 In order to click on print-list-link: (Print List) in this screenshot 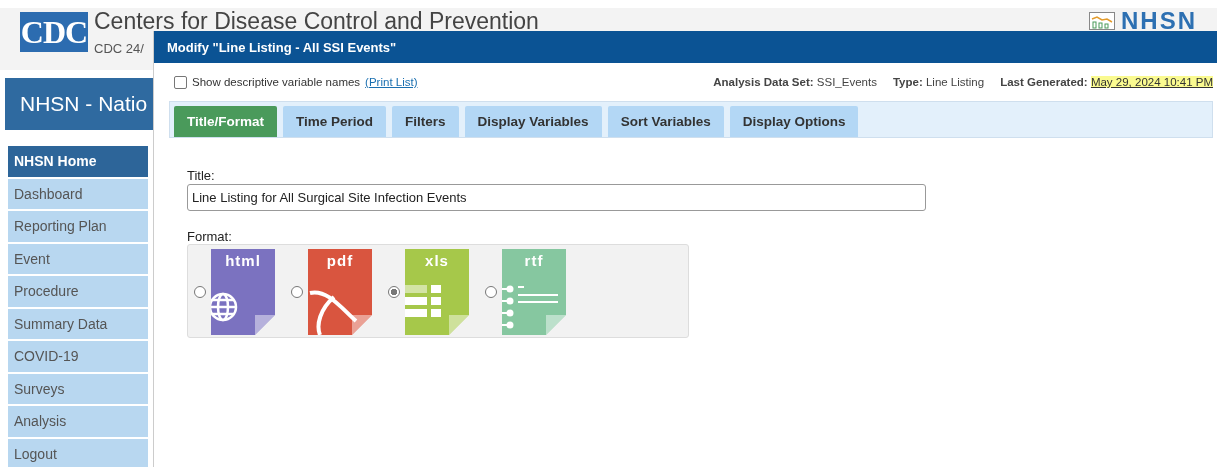, I will do `click(391, 82)`.